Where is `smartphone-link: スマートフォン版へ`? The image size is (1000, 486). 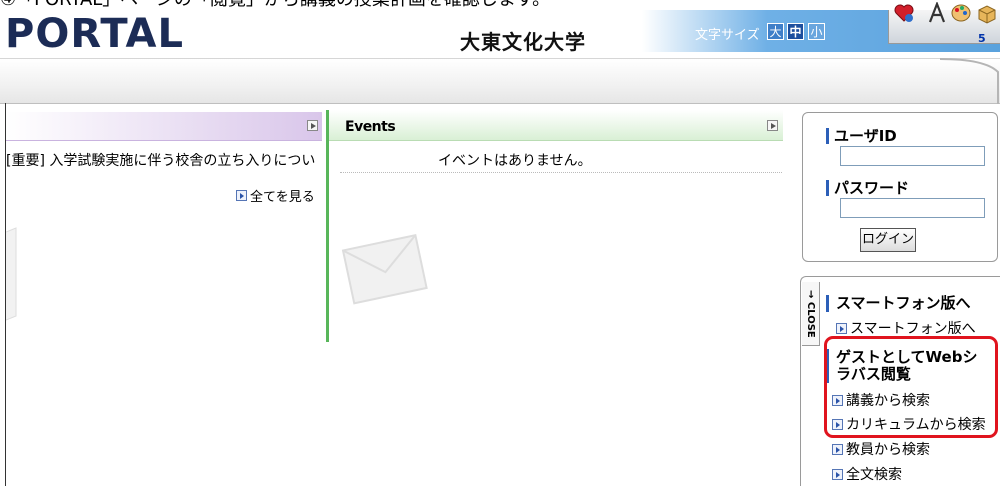 smartphone-link: スマートフォン版へ is located at coordinates (906, 328).